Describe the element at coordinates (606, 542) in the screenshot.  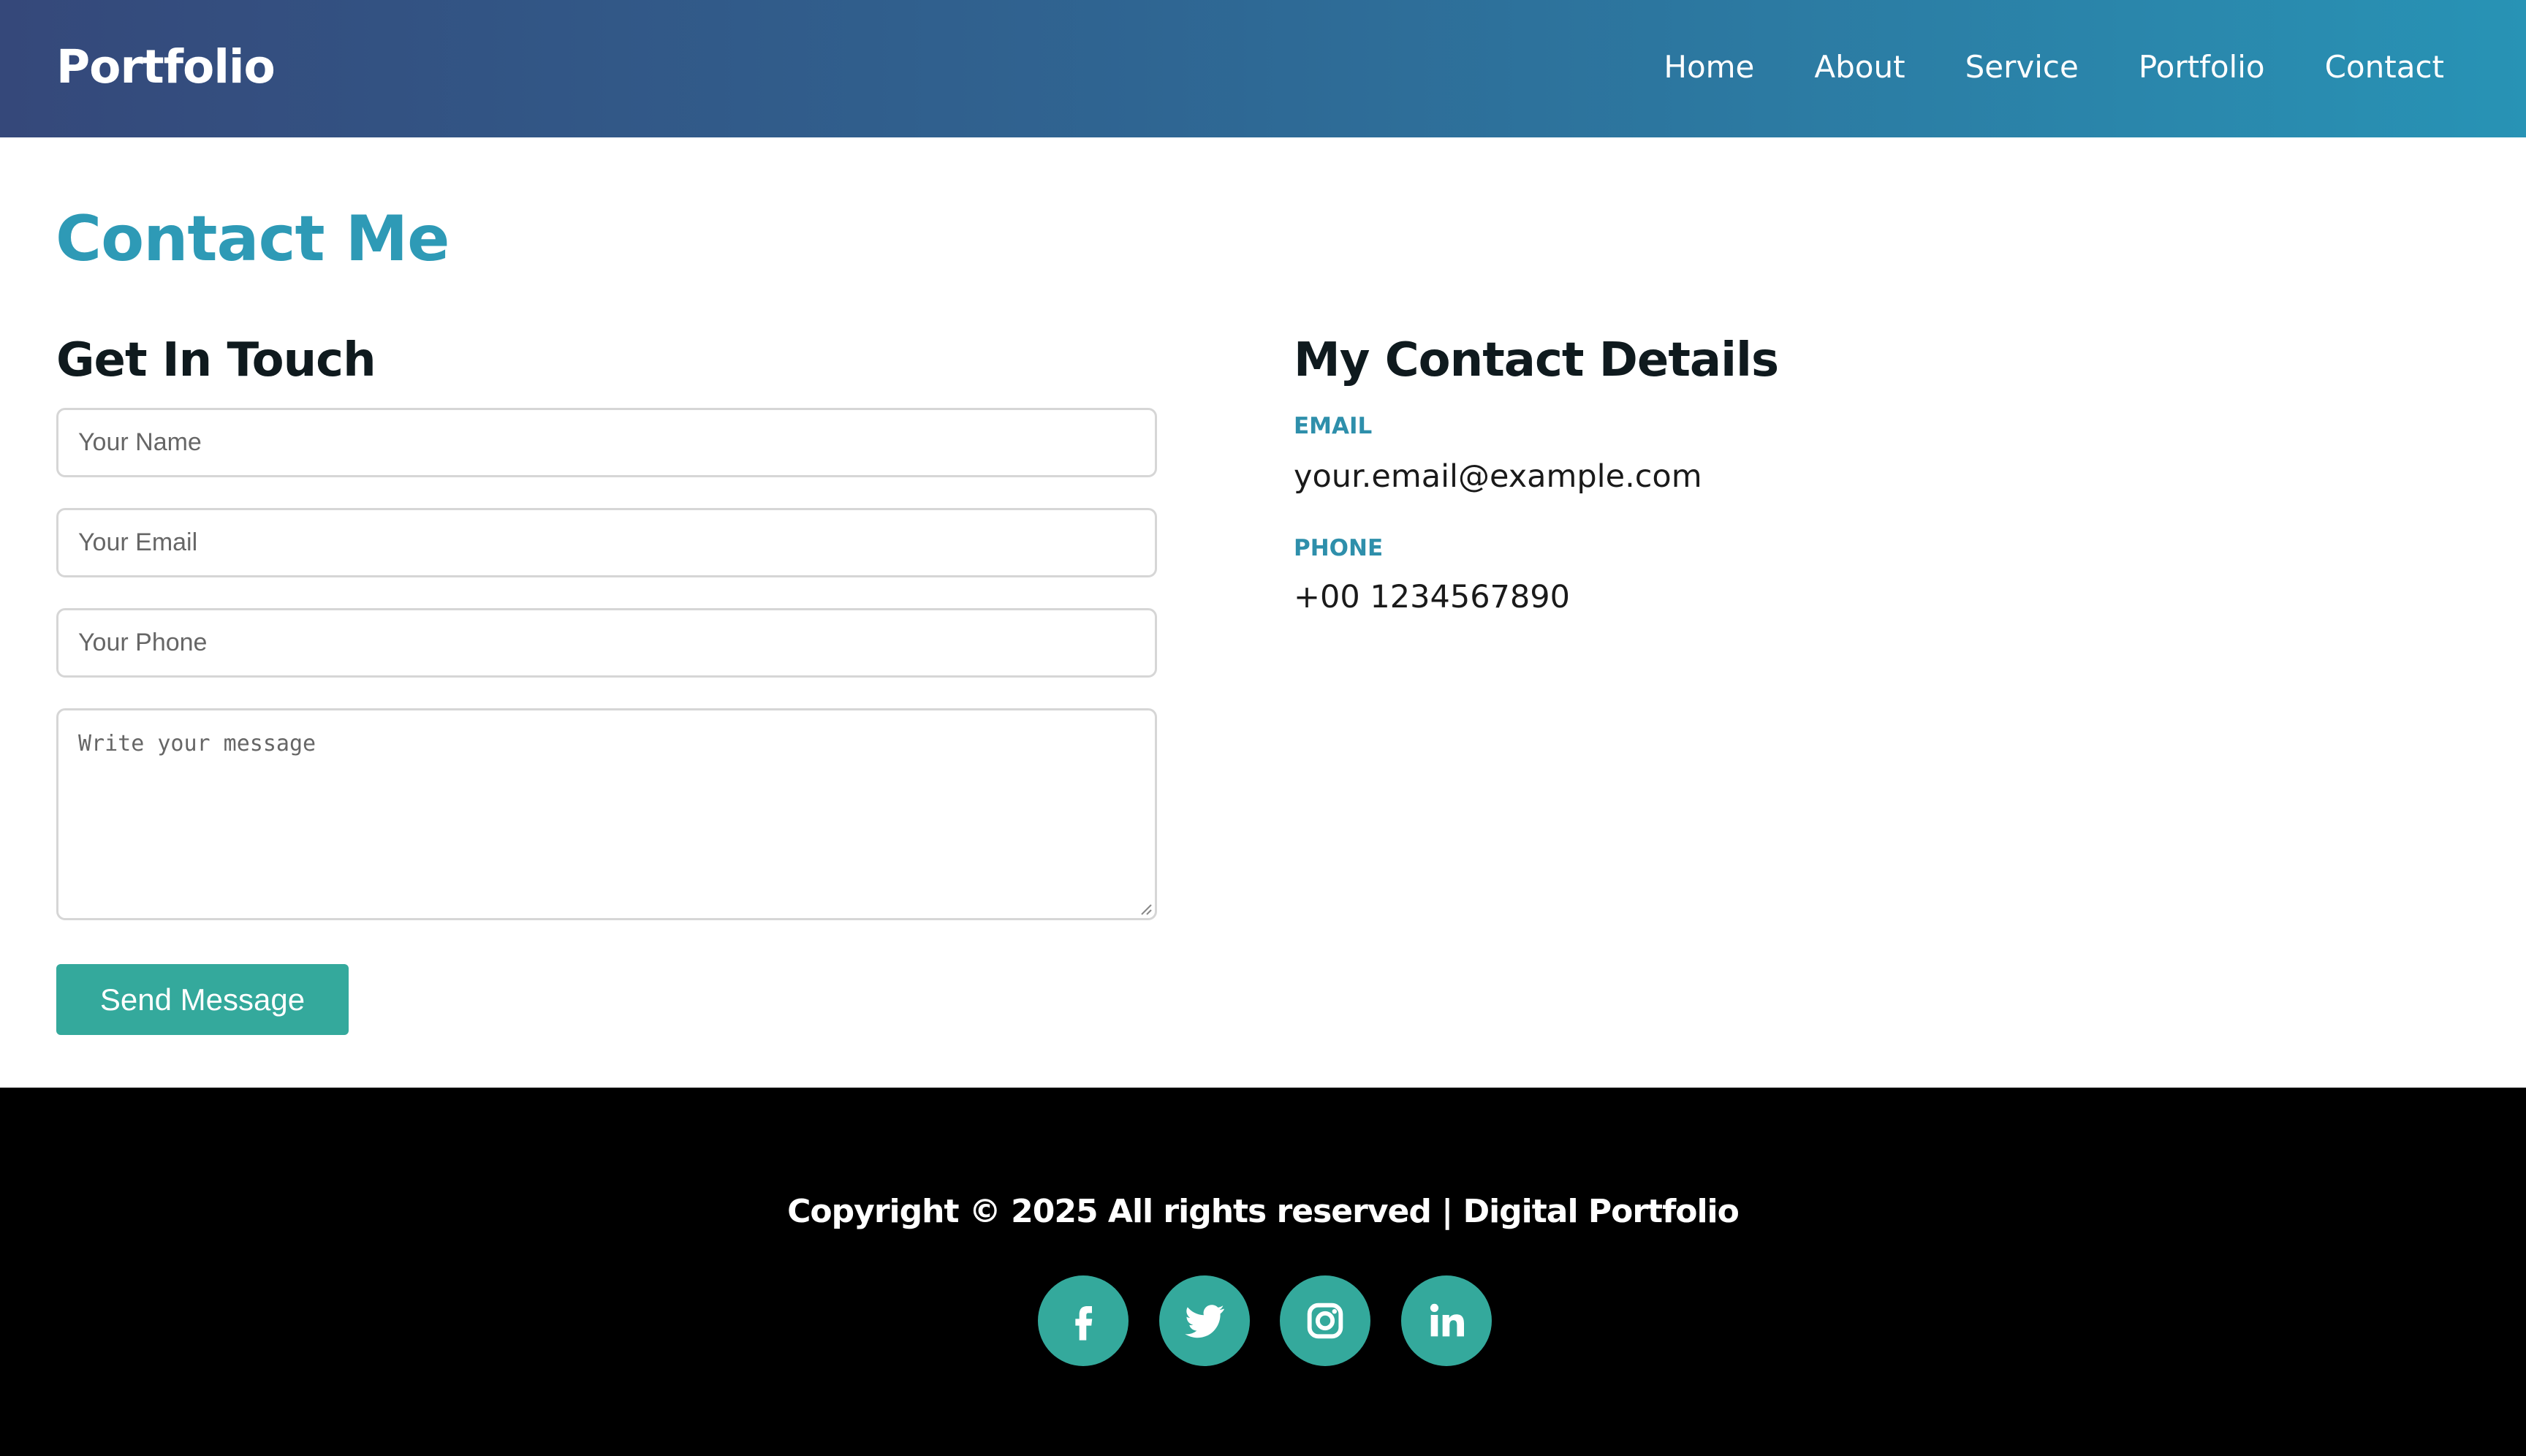
I see `email-input: Your Email` at that location.